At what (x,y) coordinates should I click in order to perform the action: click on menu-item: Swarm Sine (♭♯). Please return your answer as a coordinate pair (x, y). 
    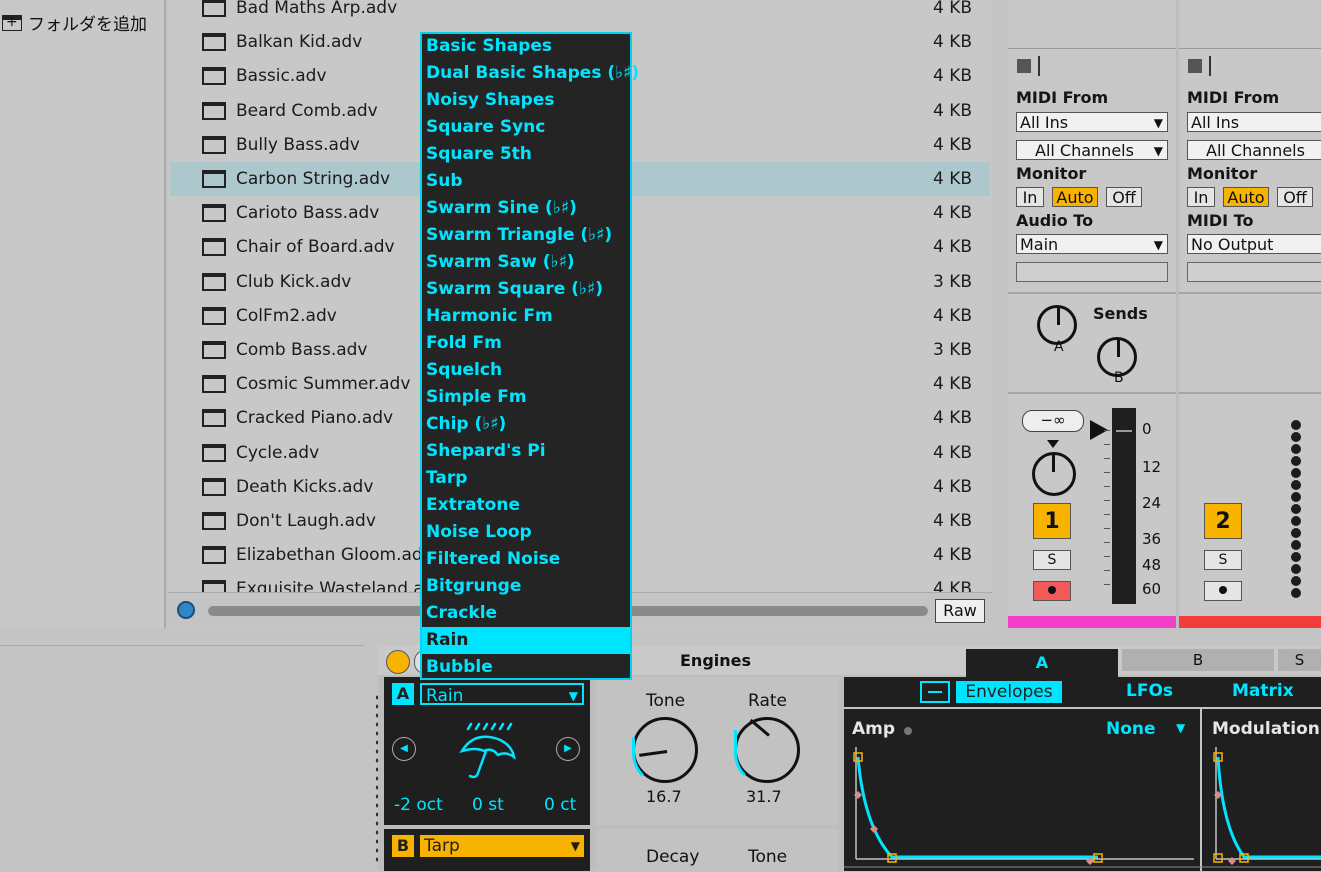
    Looking at the image, I should click on (528, 208).